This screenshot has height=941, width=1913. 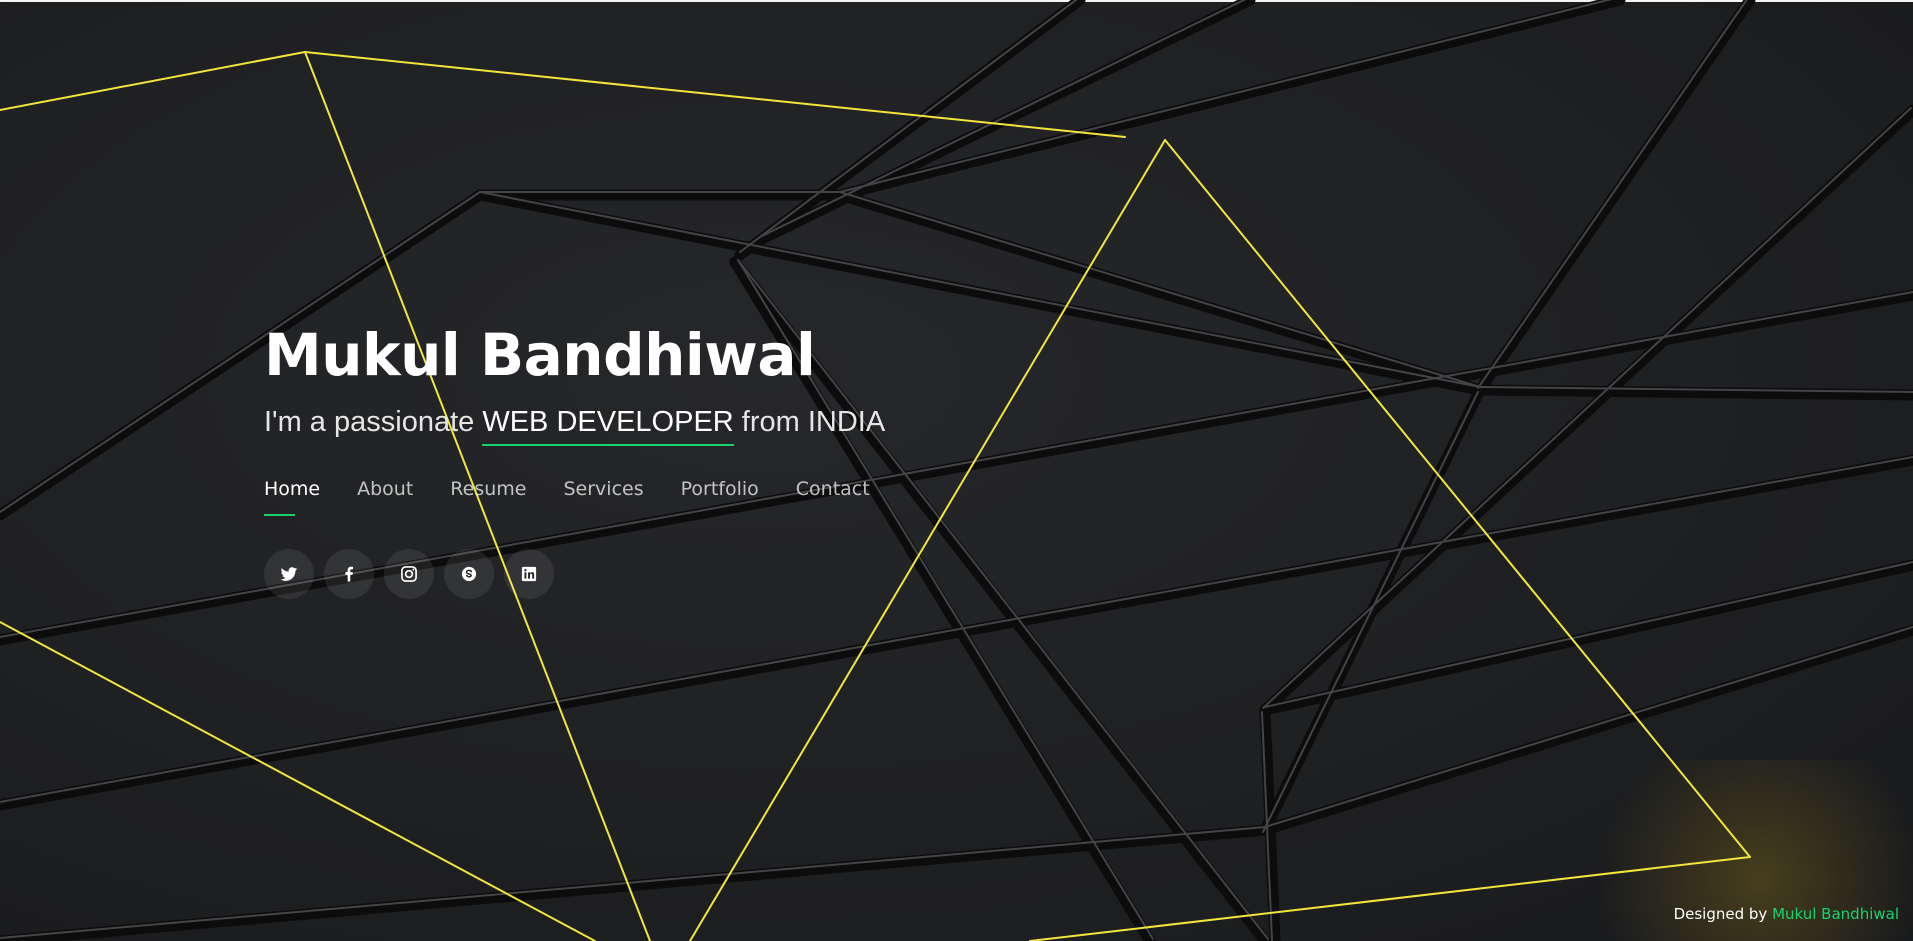 What do you see at coordinates (608, 425) in the screenshot?
I see `tagline-highlight: WEB DEVELOPER` at bounding box center [608, 425].